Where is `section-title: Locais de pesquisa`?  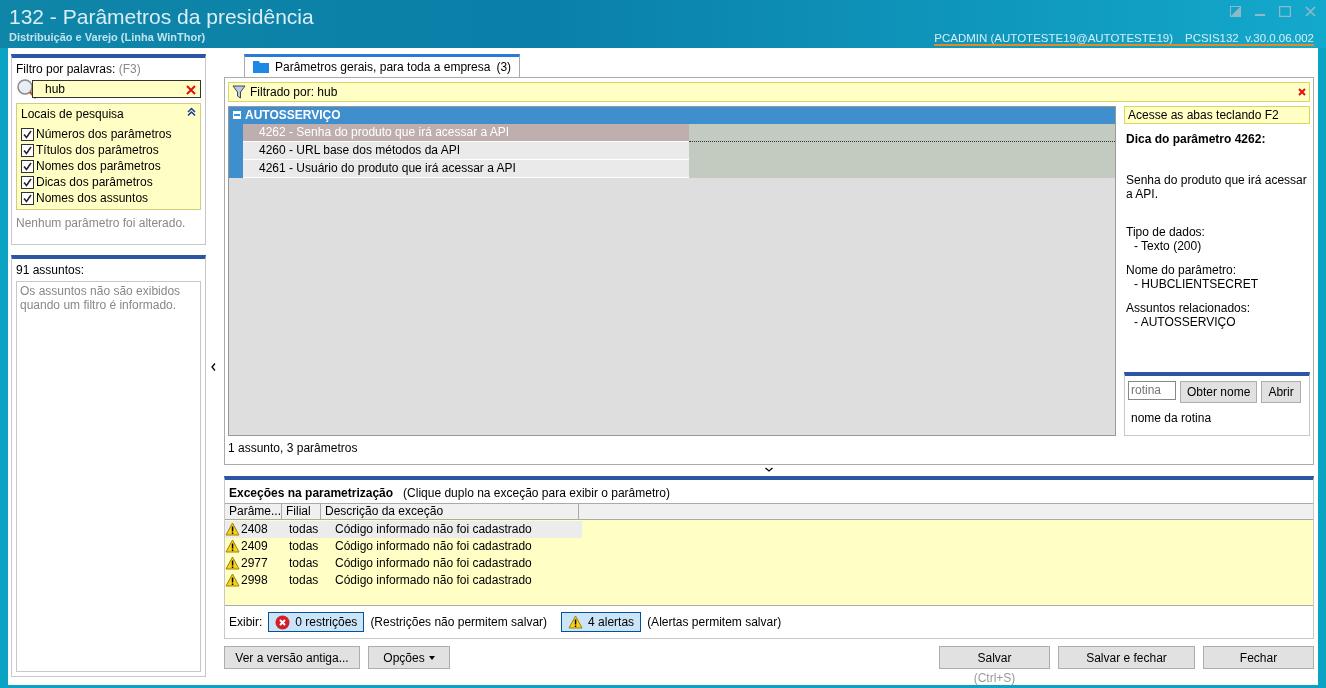
section-title: Locais de pesquisa is located at coordinates (72, 114).